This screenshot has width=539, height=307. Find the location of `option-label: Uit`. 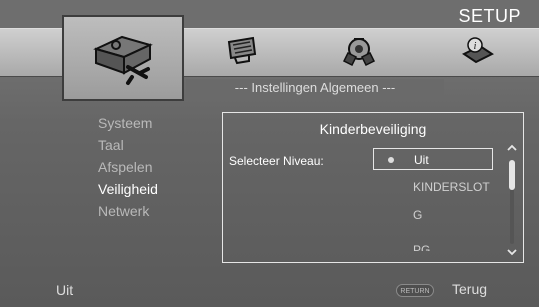

option-label: Uit is located at coordinates (421, 160).